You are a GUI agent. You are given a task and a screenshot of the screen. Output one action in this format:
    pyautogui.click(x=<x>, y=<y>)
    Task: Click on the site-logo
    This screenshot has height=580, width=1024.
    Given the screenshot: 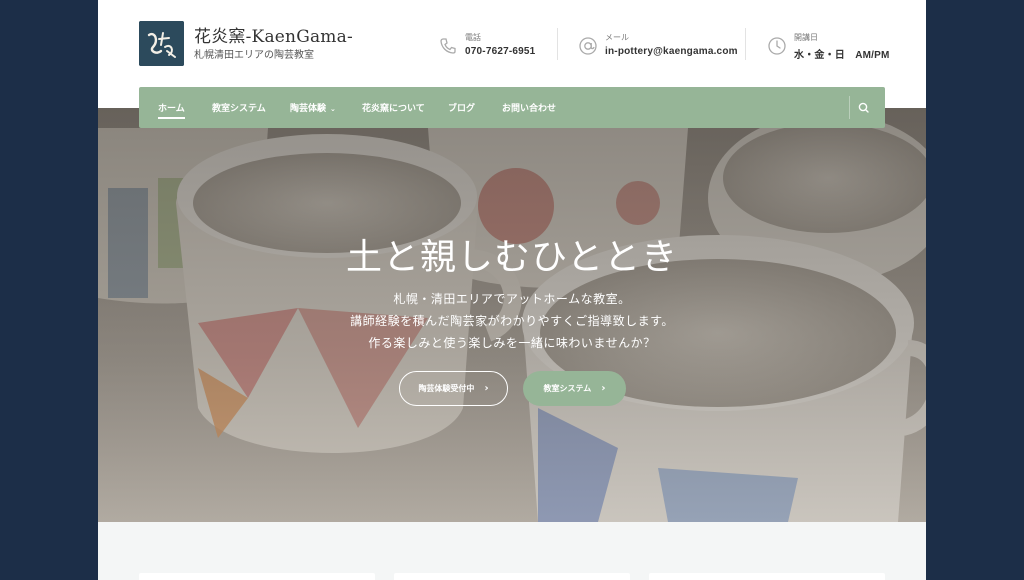 What is the action you would take?
    pyautogui.click(x=161, y=43)
    